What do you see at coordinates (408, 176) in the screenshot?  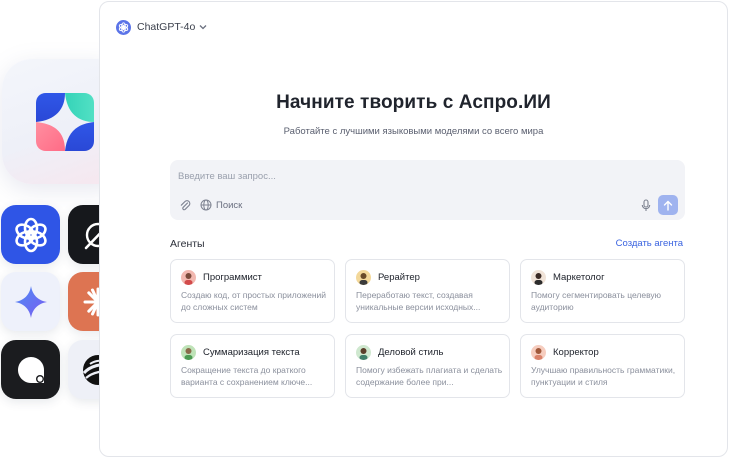 I see `prompt-input` at bounding box center [408, 176].